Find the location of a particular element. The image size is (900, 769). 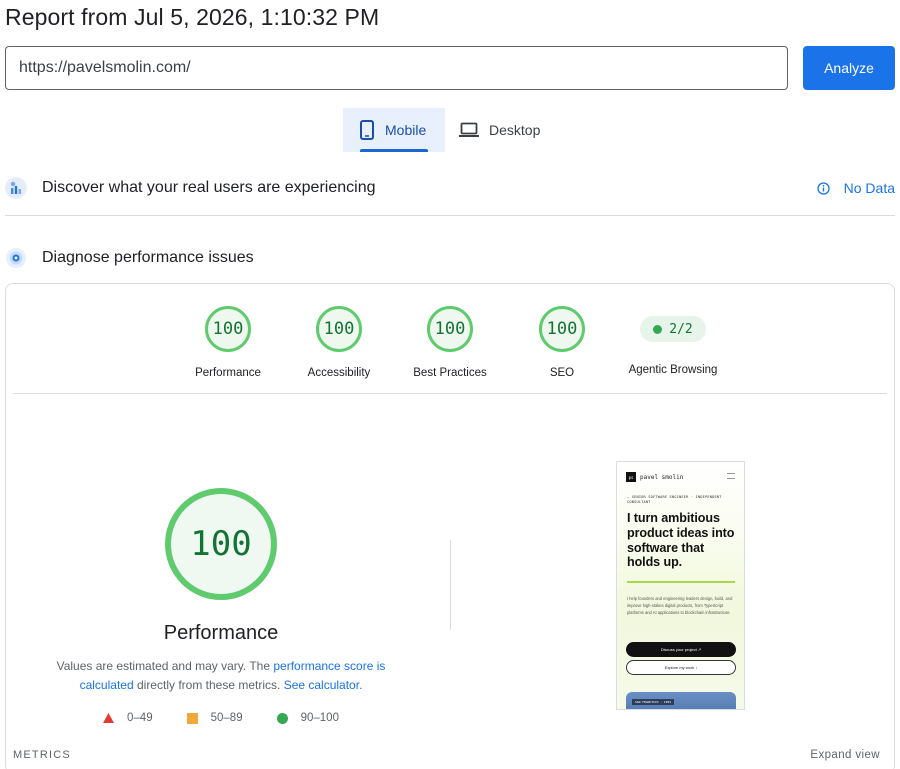

legend-range: 90–100 is located at coordinates (319, 718).